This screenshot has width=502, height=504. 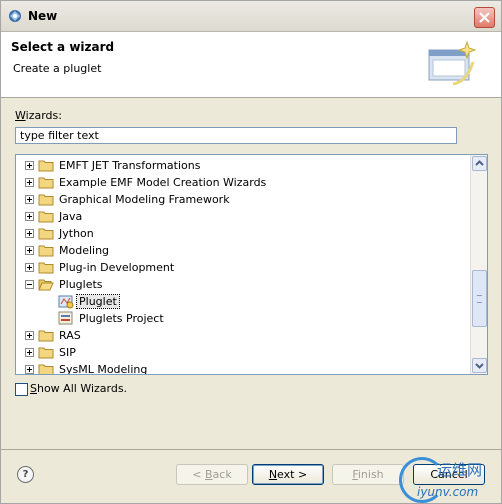 I want to click on tree-item-label: Plug-in Development, so click(x=117, y=267).